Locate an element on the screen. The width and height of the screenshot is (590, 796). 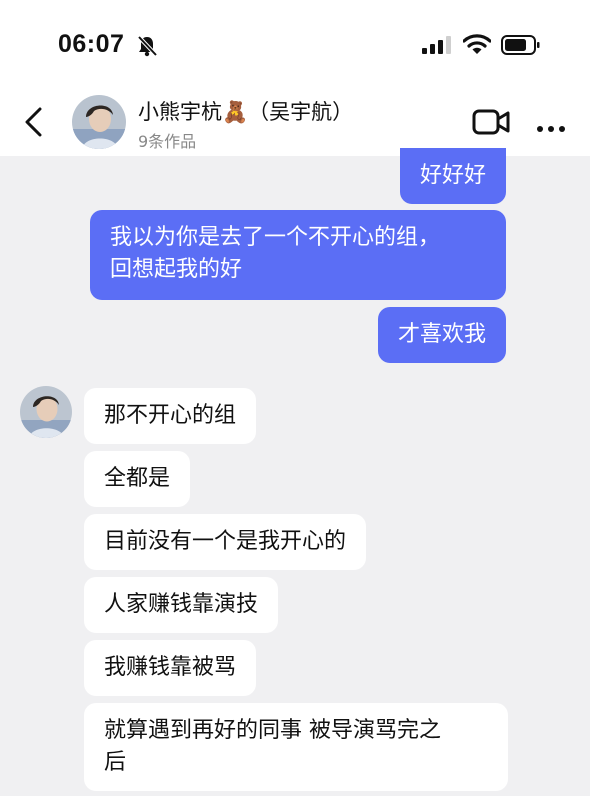
incoming-message: 目前没有一个是我开心的 is located at coordinates (225, 542).